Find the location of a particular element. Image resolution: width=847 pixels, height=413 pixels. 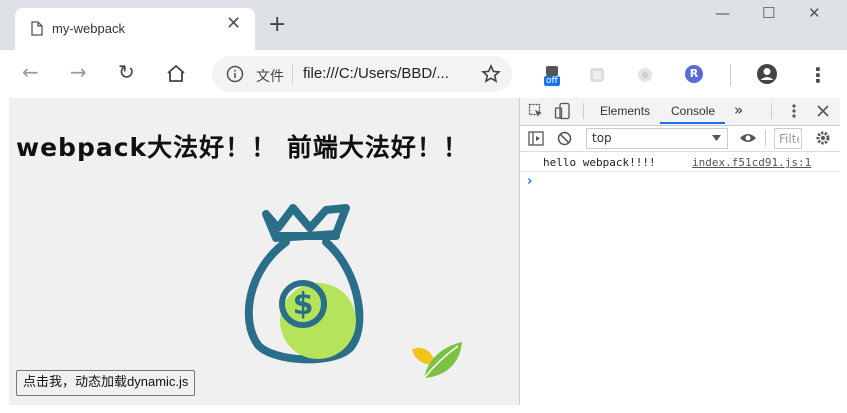

page-heading: webpack大法好！！ 前端大法好！！ is located at coordinates (242, 147).